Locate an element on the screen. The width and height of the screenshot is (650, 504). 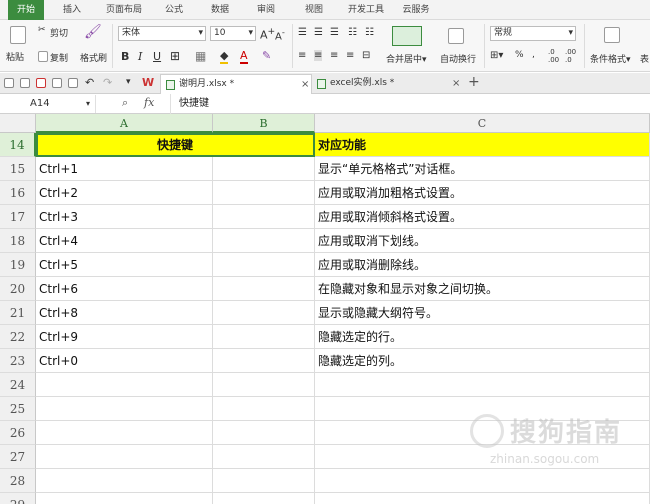
decrease-font-button: A- is located at coordinates (280, 34).